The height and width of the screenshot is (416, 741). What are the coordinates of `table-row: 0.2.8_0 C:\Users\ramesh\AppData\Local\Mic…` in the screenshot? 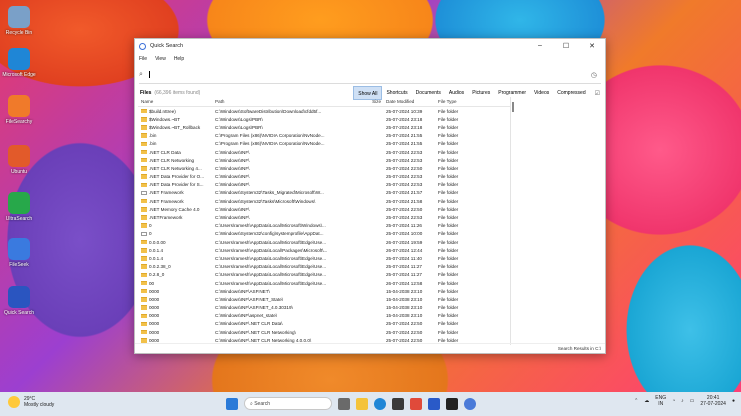 It's located at (324, 275).